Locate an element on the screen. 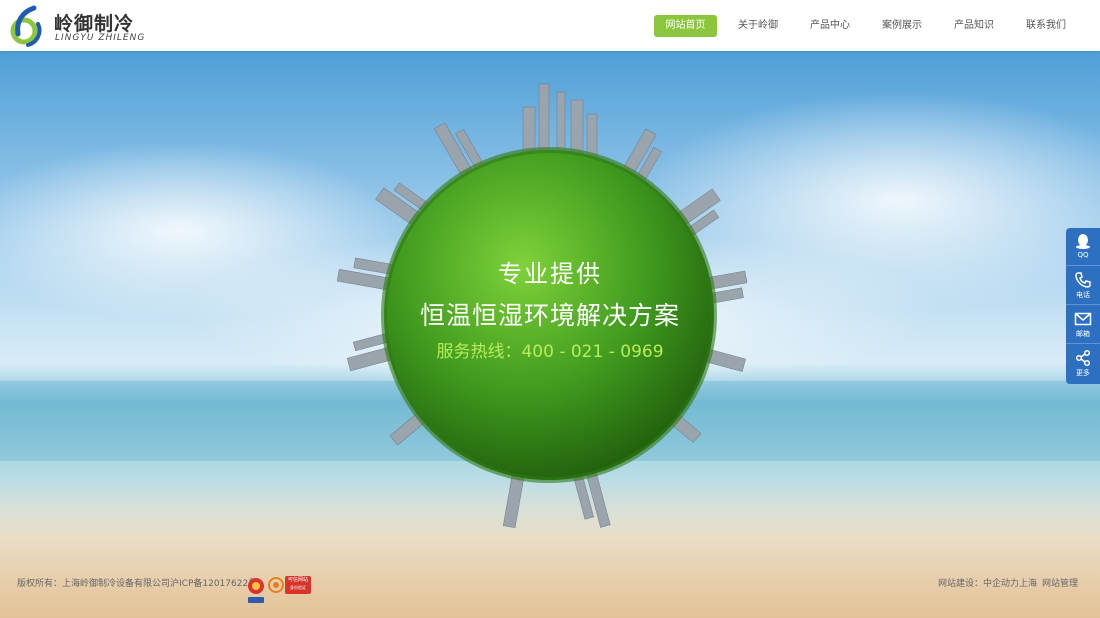 This screenshot has height=618, width=1100. nav-knowledge: 产品知识 is located at coordinates (974, 26).